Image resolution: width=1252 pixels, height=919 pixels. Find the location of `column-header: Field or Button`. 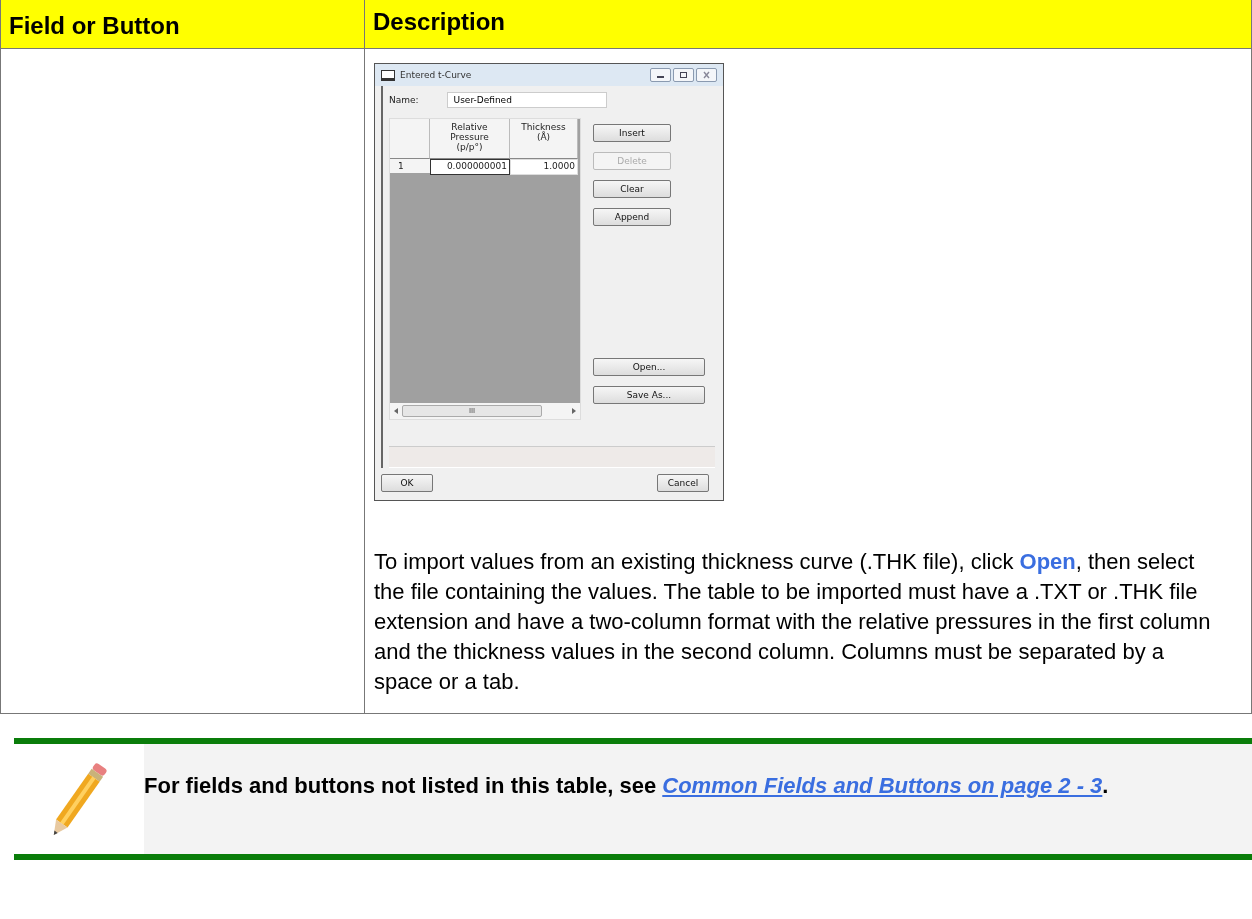

column-header: Field or Button is located at coordinates (182, 24).